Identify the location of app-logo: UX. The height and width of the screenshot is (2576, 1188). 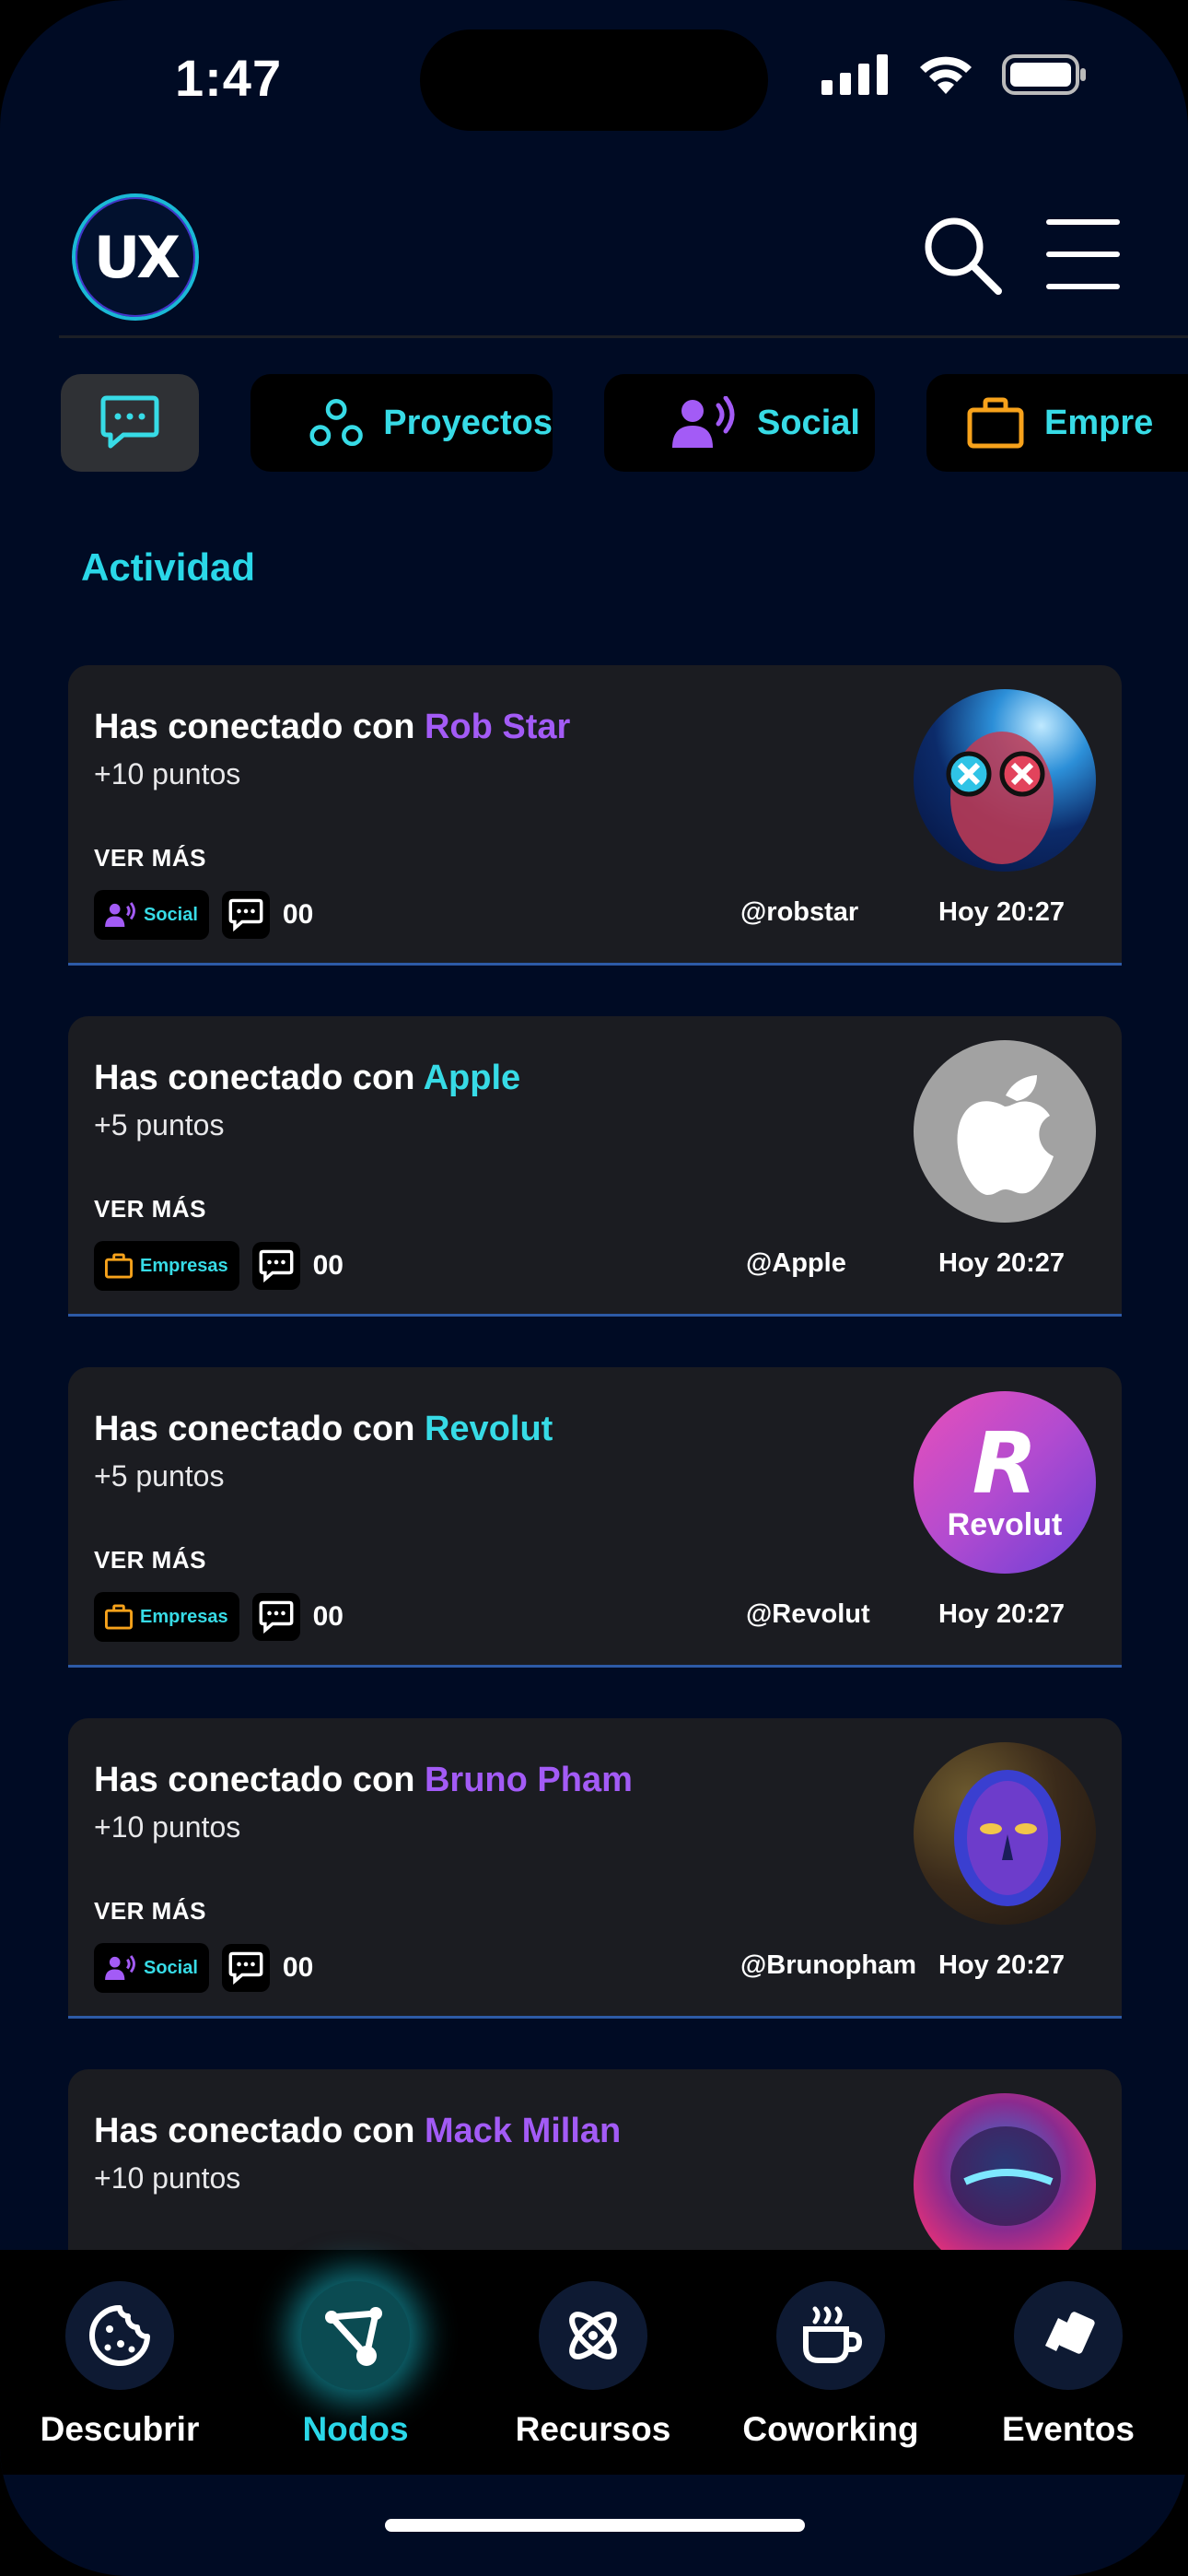
(135, 257).